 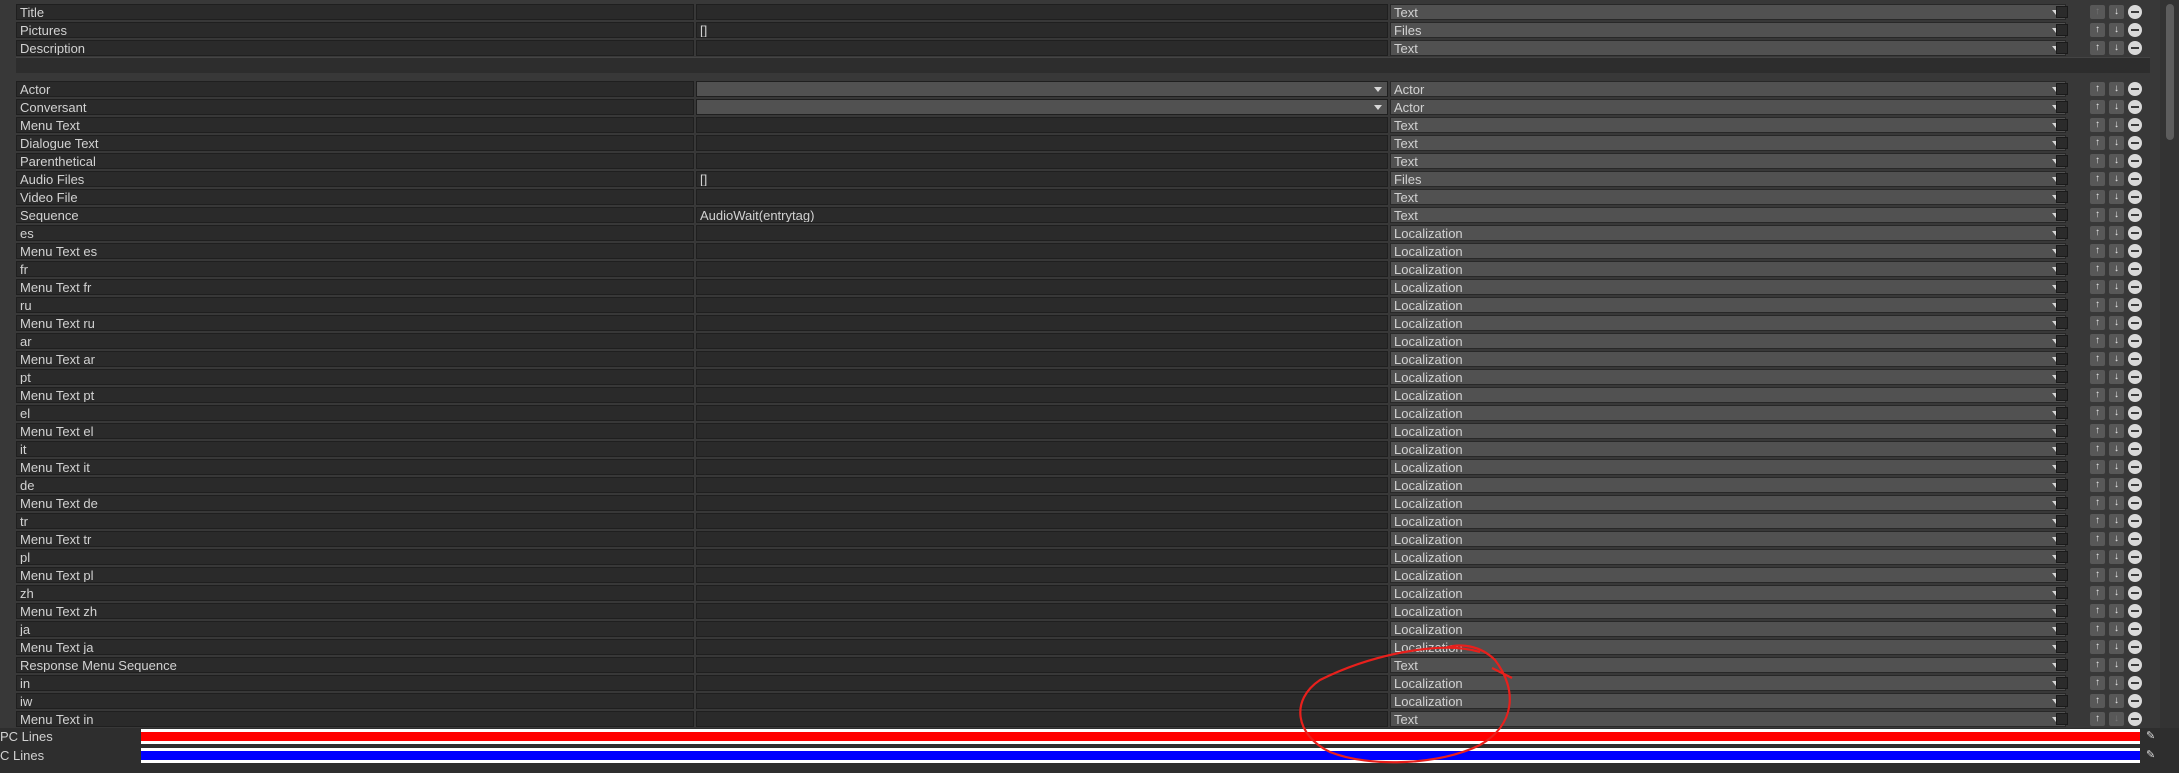 What do you see at coordinates (355, 197) in the screenshot?
I see `field-name-input: Video File` at bounding box center [355, 197].